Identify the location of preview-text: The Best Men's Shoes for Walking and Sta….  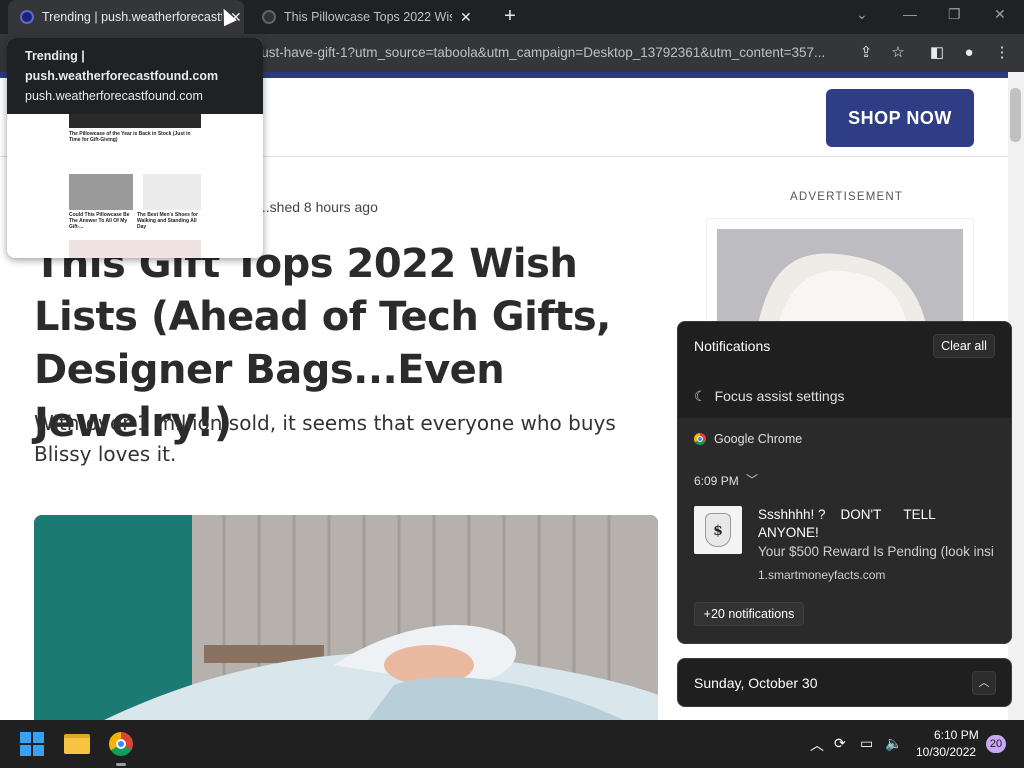
(167, 221).